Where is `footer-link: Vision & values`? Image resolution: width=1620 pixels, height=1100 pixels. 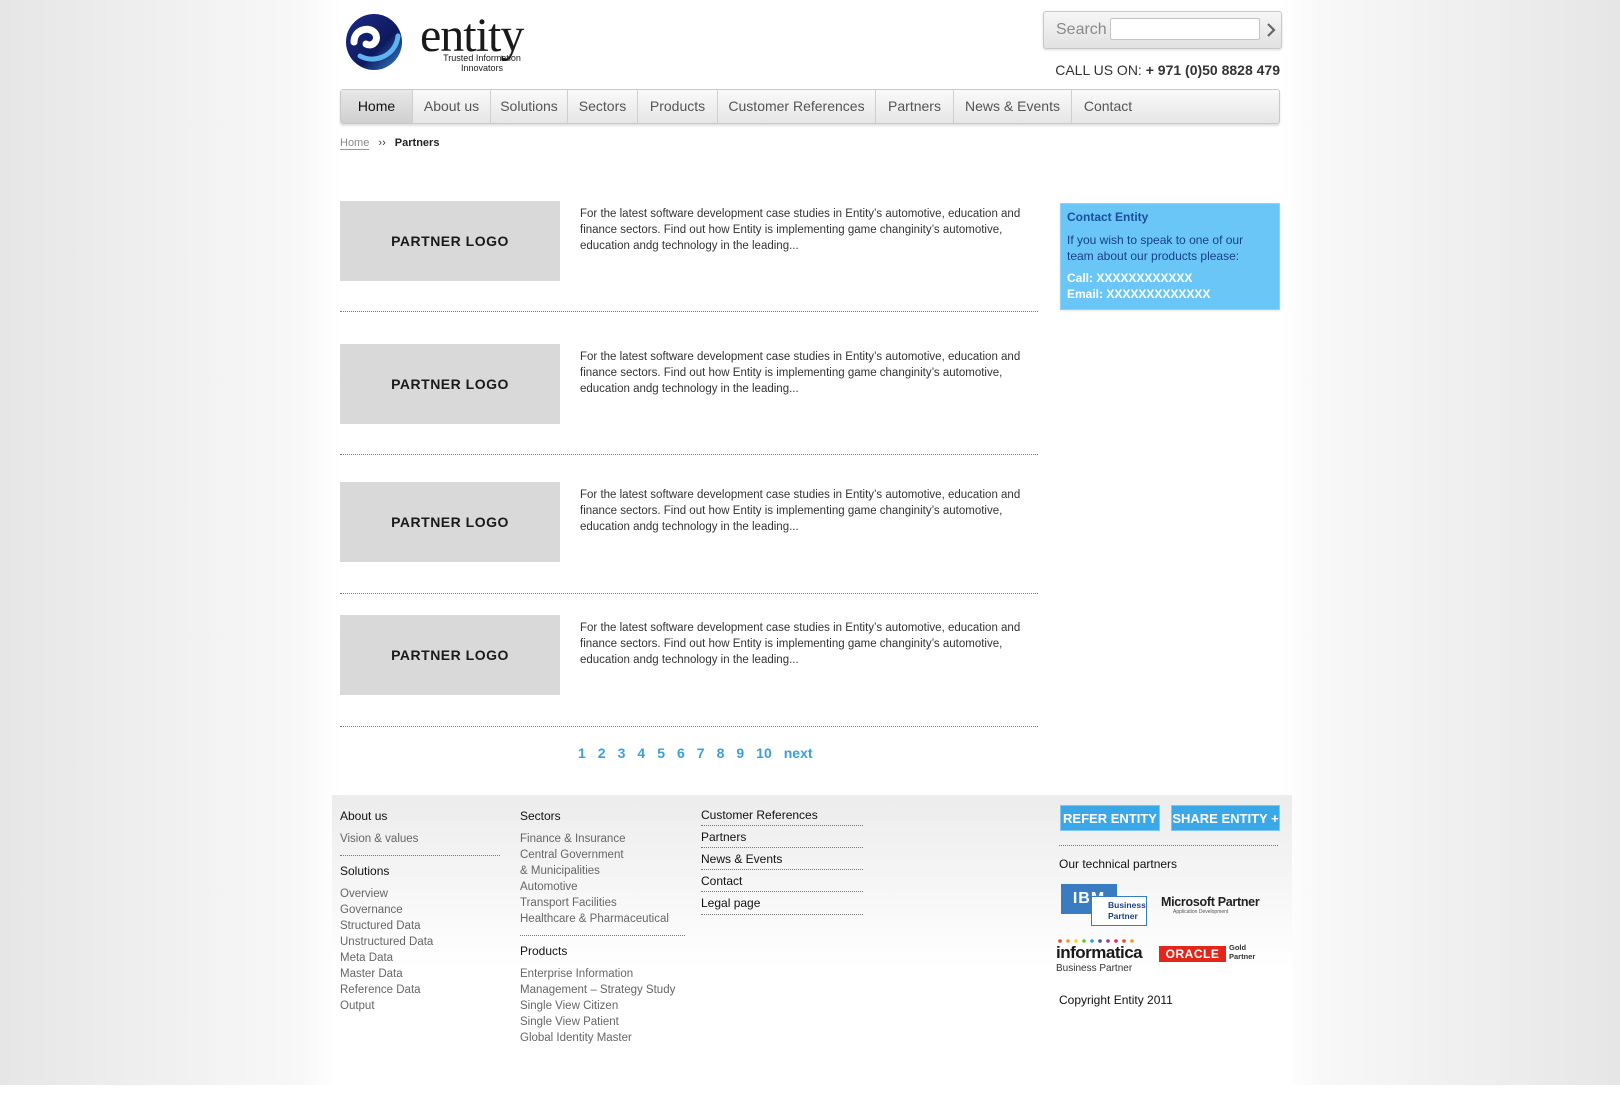 footer-link: Vision & values is located at coordinates (420, 839).